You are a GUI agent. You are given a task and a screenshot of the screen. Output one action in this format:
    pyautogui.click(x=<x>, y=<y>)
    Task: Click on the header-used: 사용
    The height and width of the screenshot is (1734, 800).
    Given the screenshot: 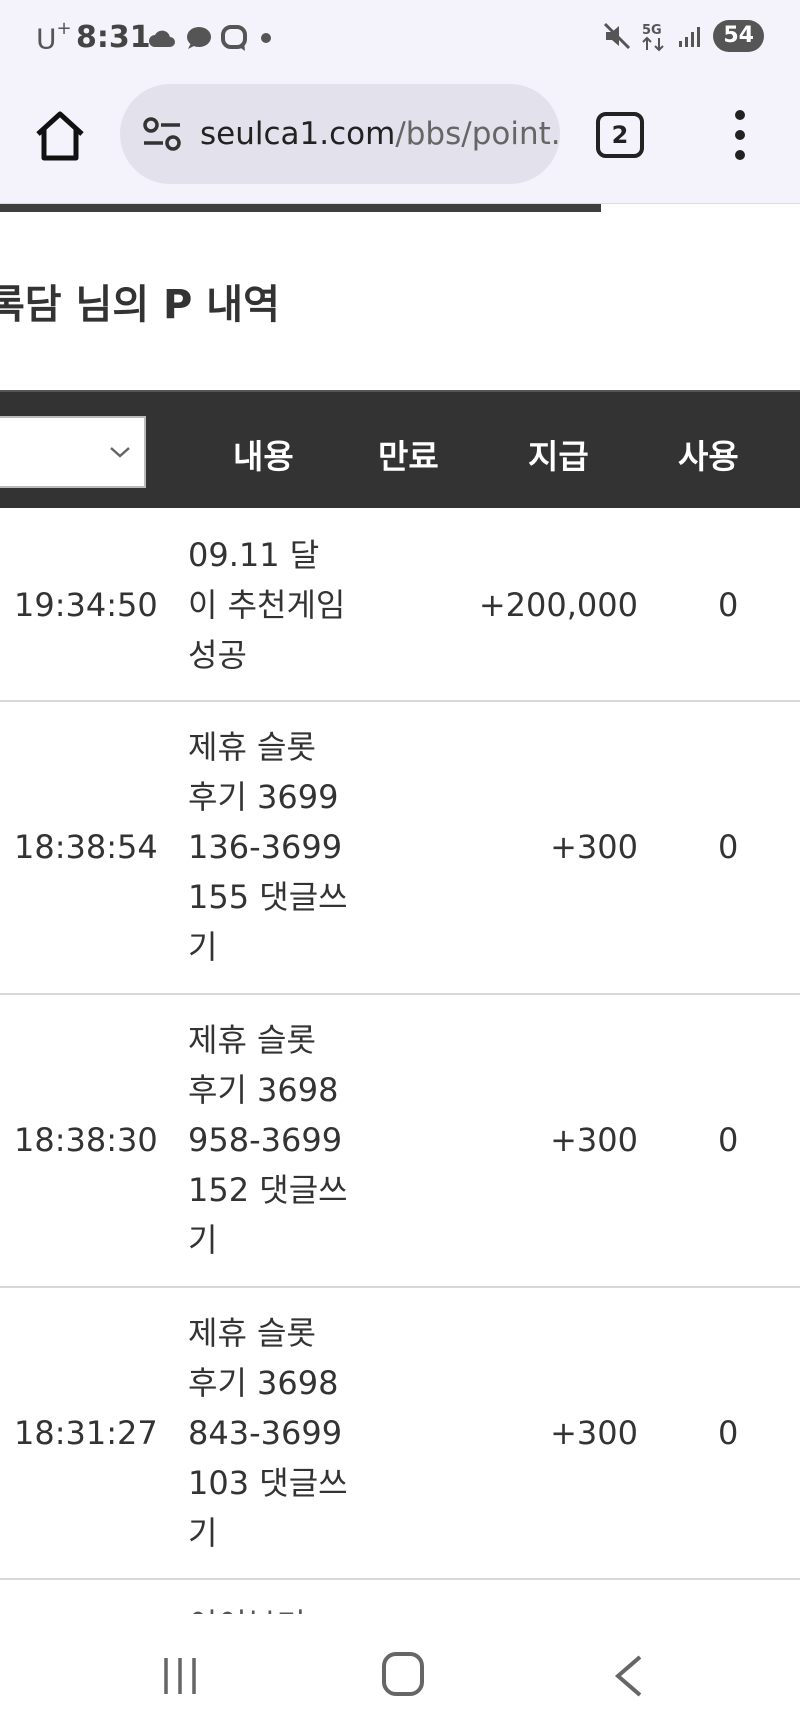 What is the action you would take?
    pyautogui.click(x=708, y=456)
    